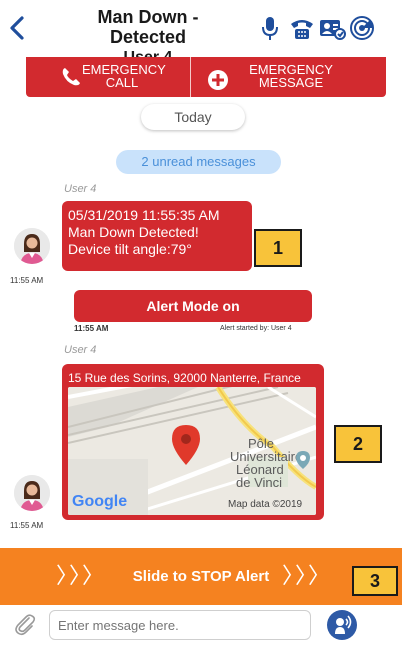 This screenshot has width=402, height=645. I want to click on radar-button, so click(362, 28).